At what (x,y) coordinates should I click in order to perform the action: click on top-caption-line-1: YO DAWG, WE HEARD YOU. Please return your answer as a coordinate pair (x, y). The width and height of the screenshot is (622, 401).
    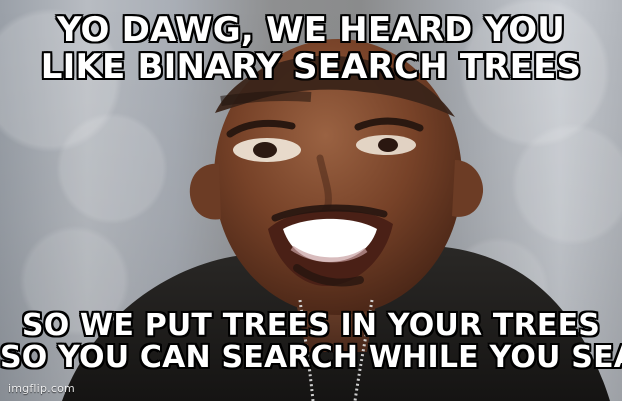
    Looking at the image, I should click on (311, 30).